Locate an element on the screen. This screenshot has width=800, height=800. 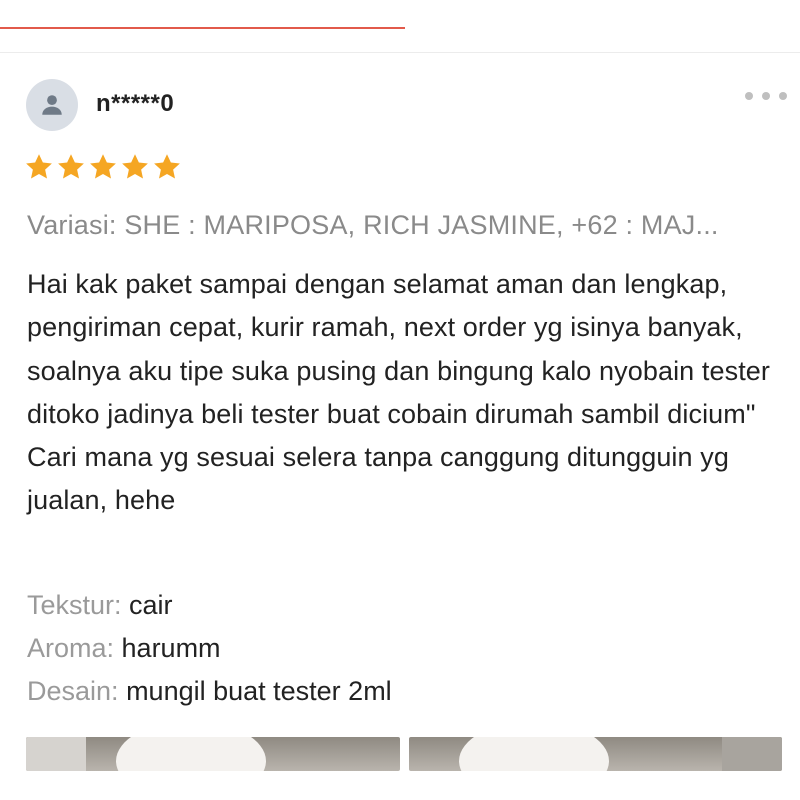
attribute-label: Aroma: is located at coordinates (74, 648).